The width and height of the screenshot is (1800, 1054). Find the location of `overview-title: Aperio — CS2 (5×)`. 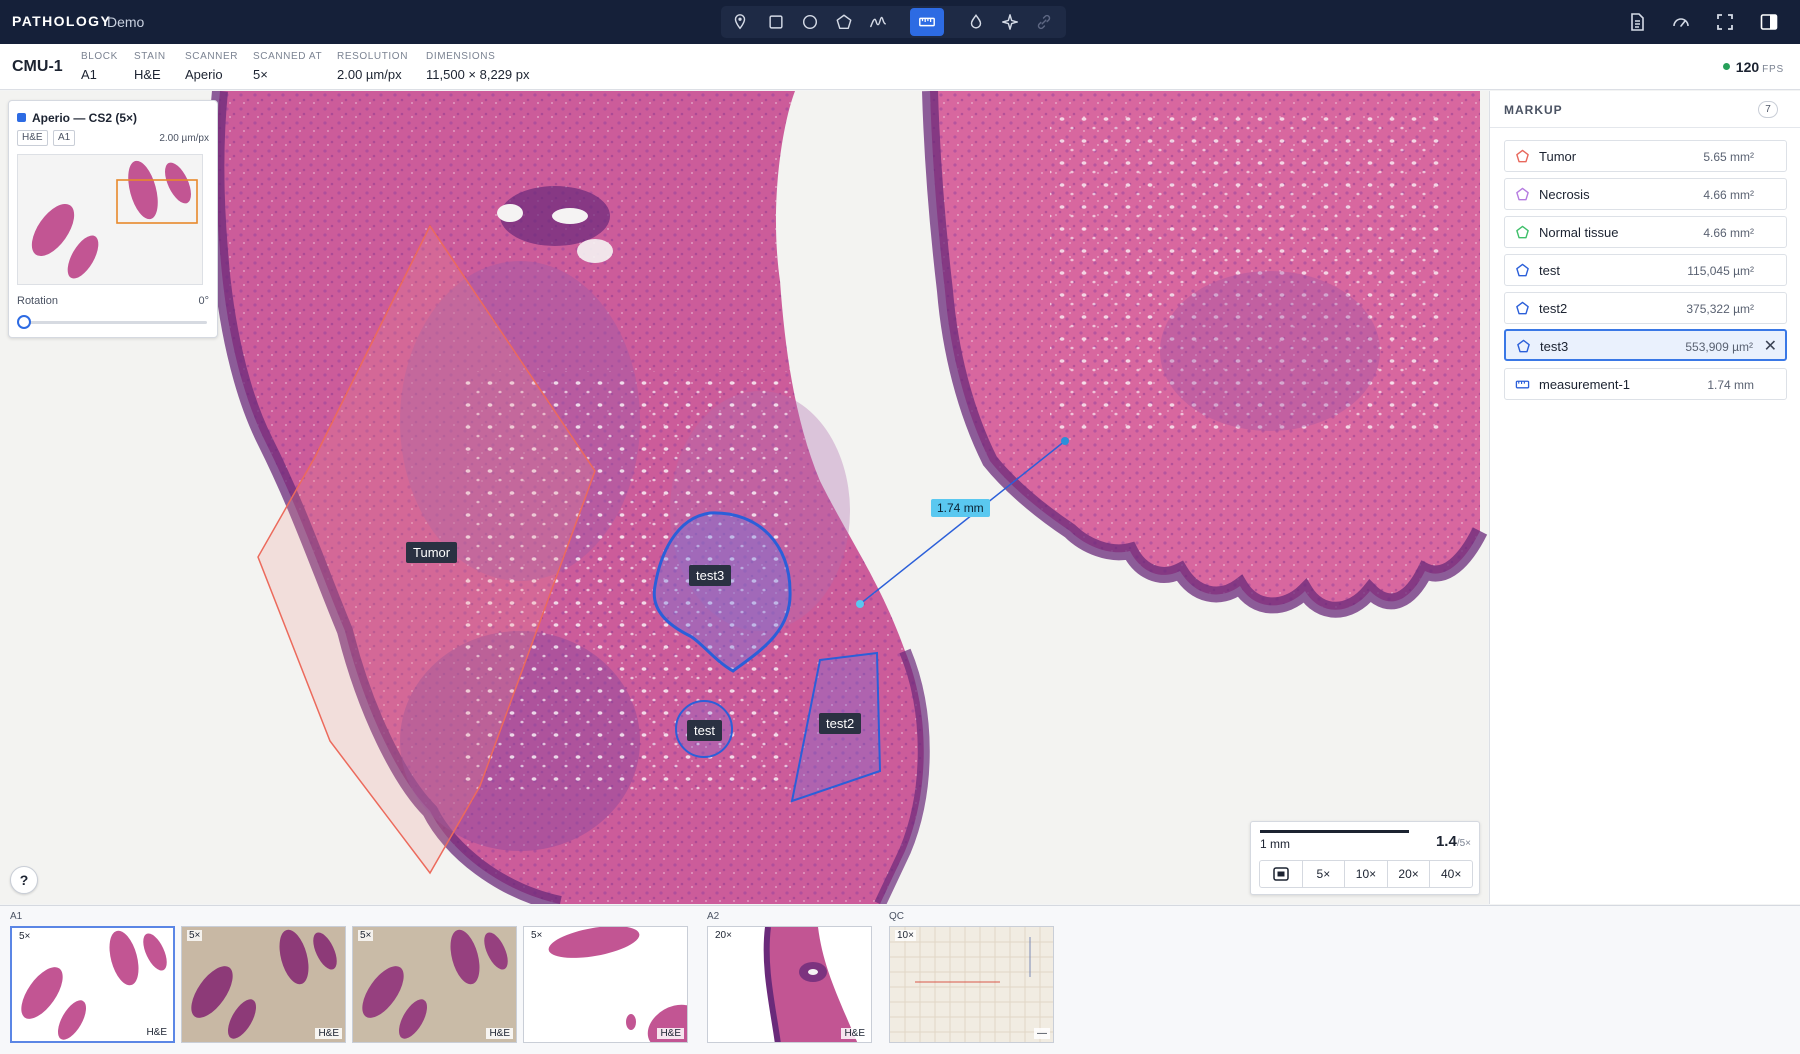

overview-title: Aperio — CS2 (5×) is located at coordinates (77, 118).